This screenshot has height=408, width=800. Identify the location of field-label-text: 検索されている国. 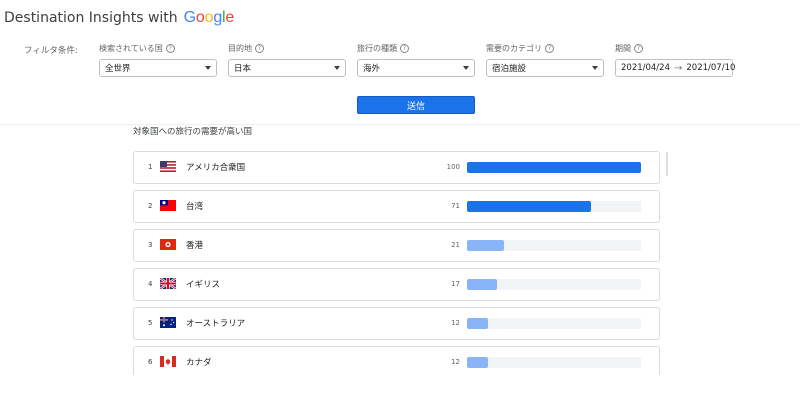
(131, 48).